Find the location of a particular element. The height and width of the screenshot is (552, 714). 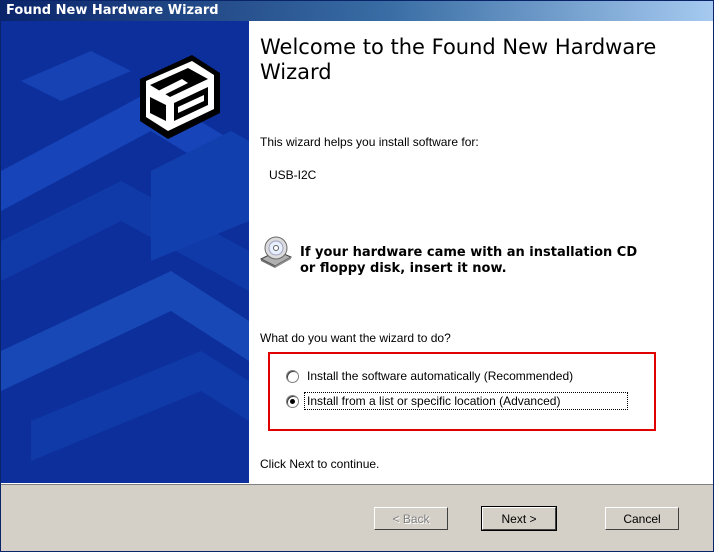

footer-separator is located at coordinates (357, 484).